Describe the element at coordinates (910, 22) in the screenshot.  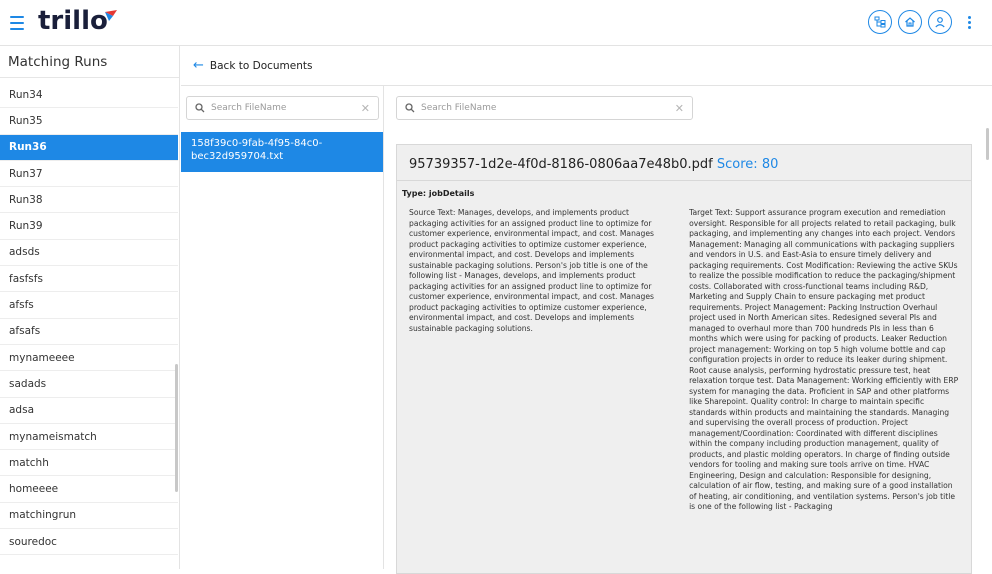
I see `home-icon` at that location.